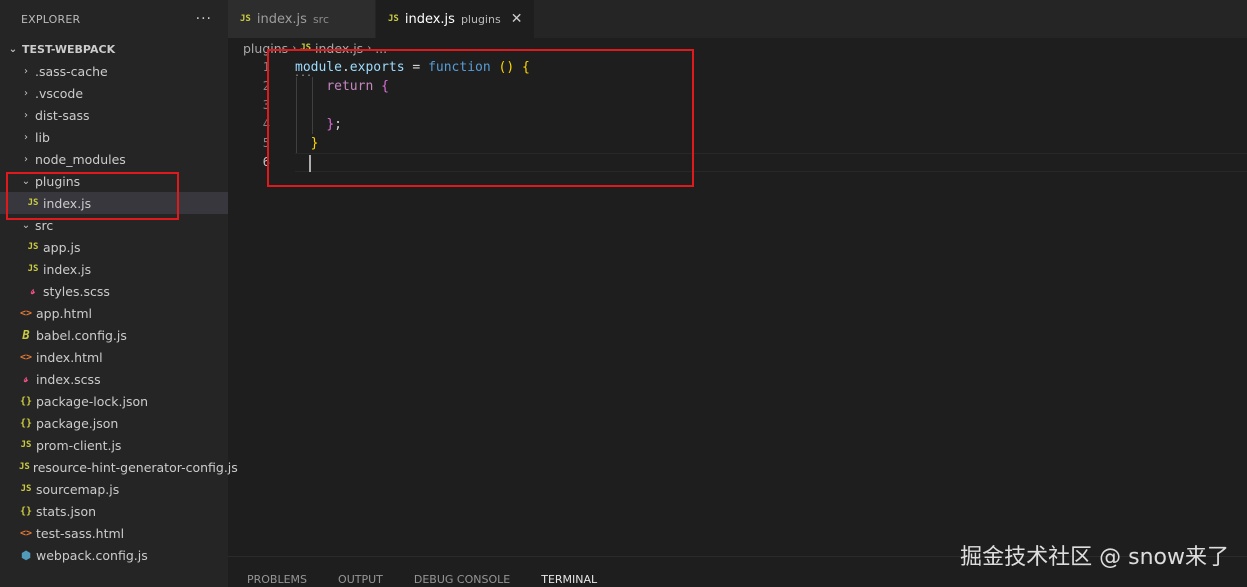 Image resolution: width=1247 pixels, height=587 pixels. Describe the element at coordinates (462, 580) in the screenshot. I see `tab-debug-console: DEBUG CONSOLE` at that location.